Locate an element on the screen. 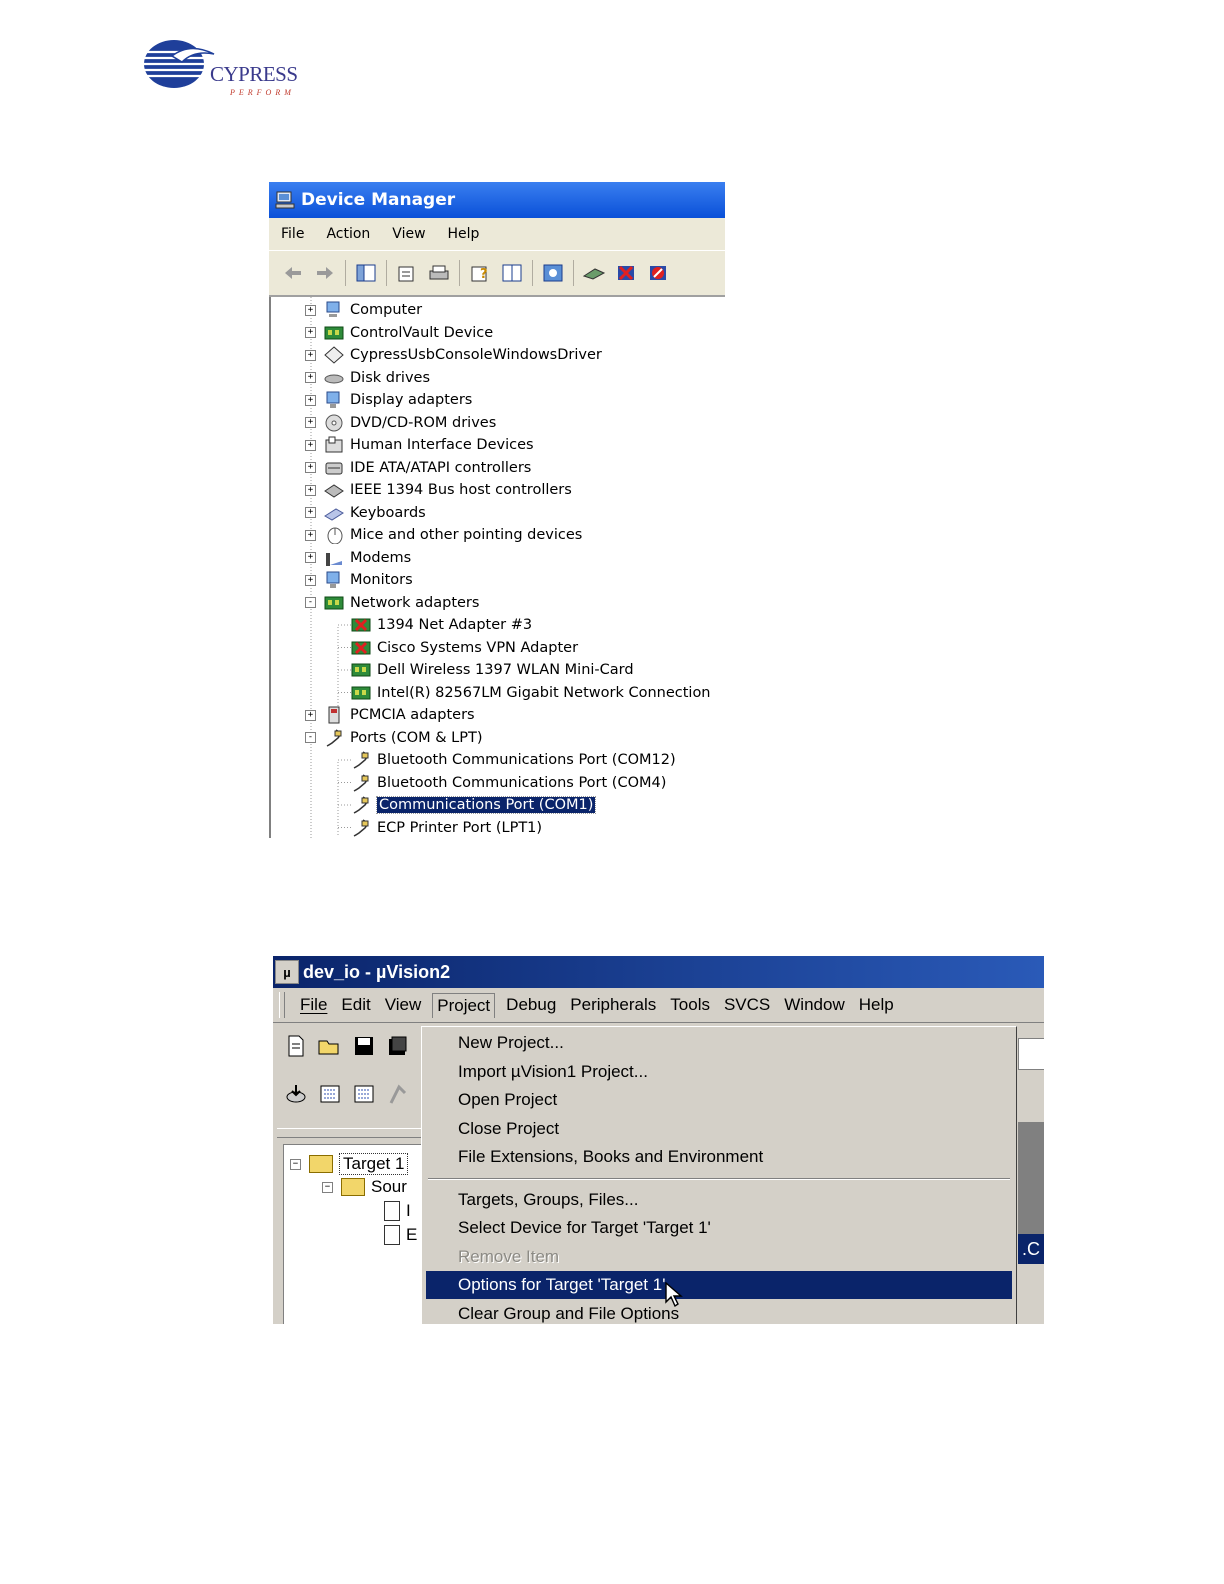  device-label: Dell Wireless 1397 WLAN Mini-Card is located at coordinates (505, 670).